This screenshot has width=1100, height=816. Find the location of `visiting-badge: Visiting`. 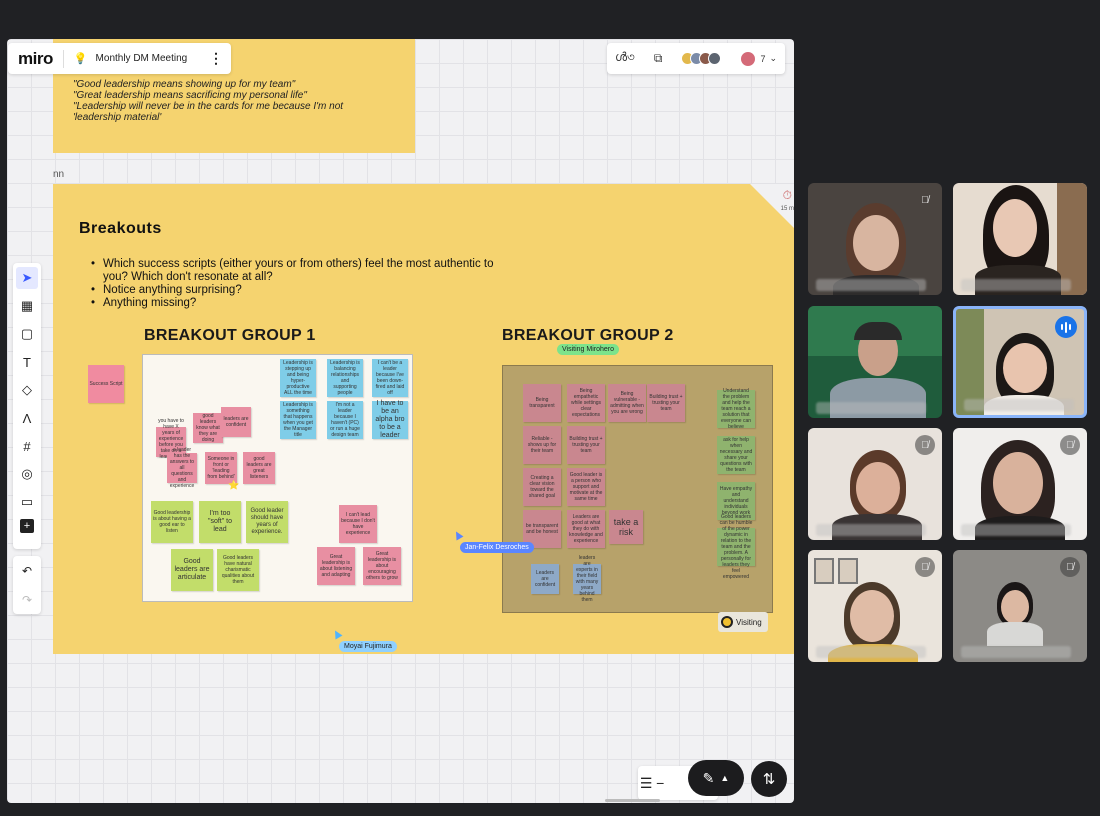

visiting-badge: Visiting is located at coordinates (743, 622).